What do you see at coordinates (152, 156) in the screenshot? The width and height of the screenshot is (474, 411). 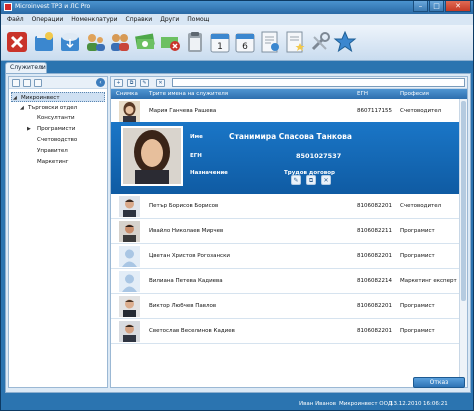 I see `employee-photo-large` at bounding box center [152, 156].